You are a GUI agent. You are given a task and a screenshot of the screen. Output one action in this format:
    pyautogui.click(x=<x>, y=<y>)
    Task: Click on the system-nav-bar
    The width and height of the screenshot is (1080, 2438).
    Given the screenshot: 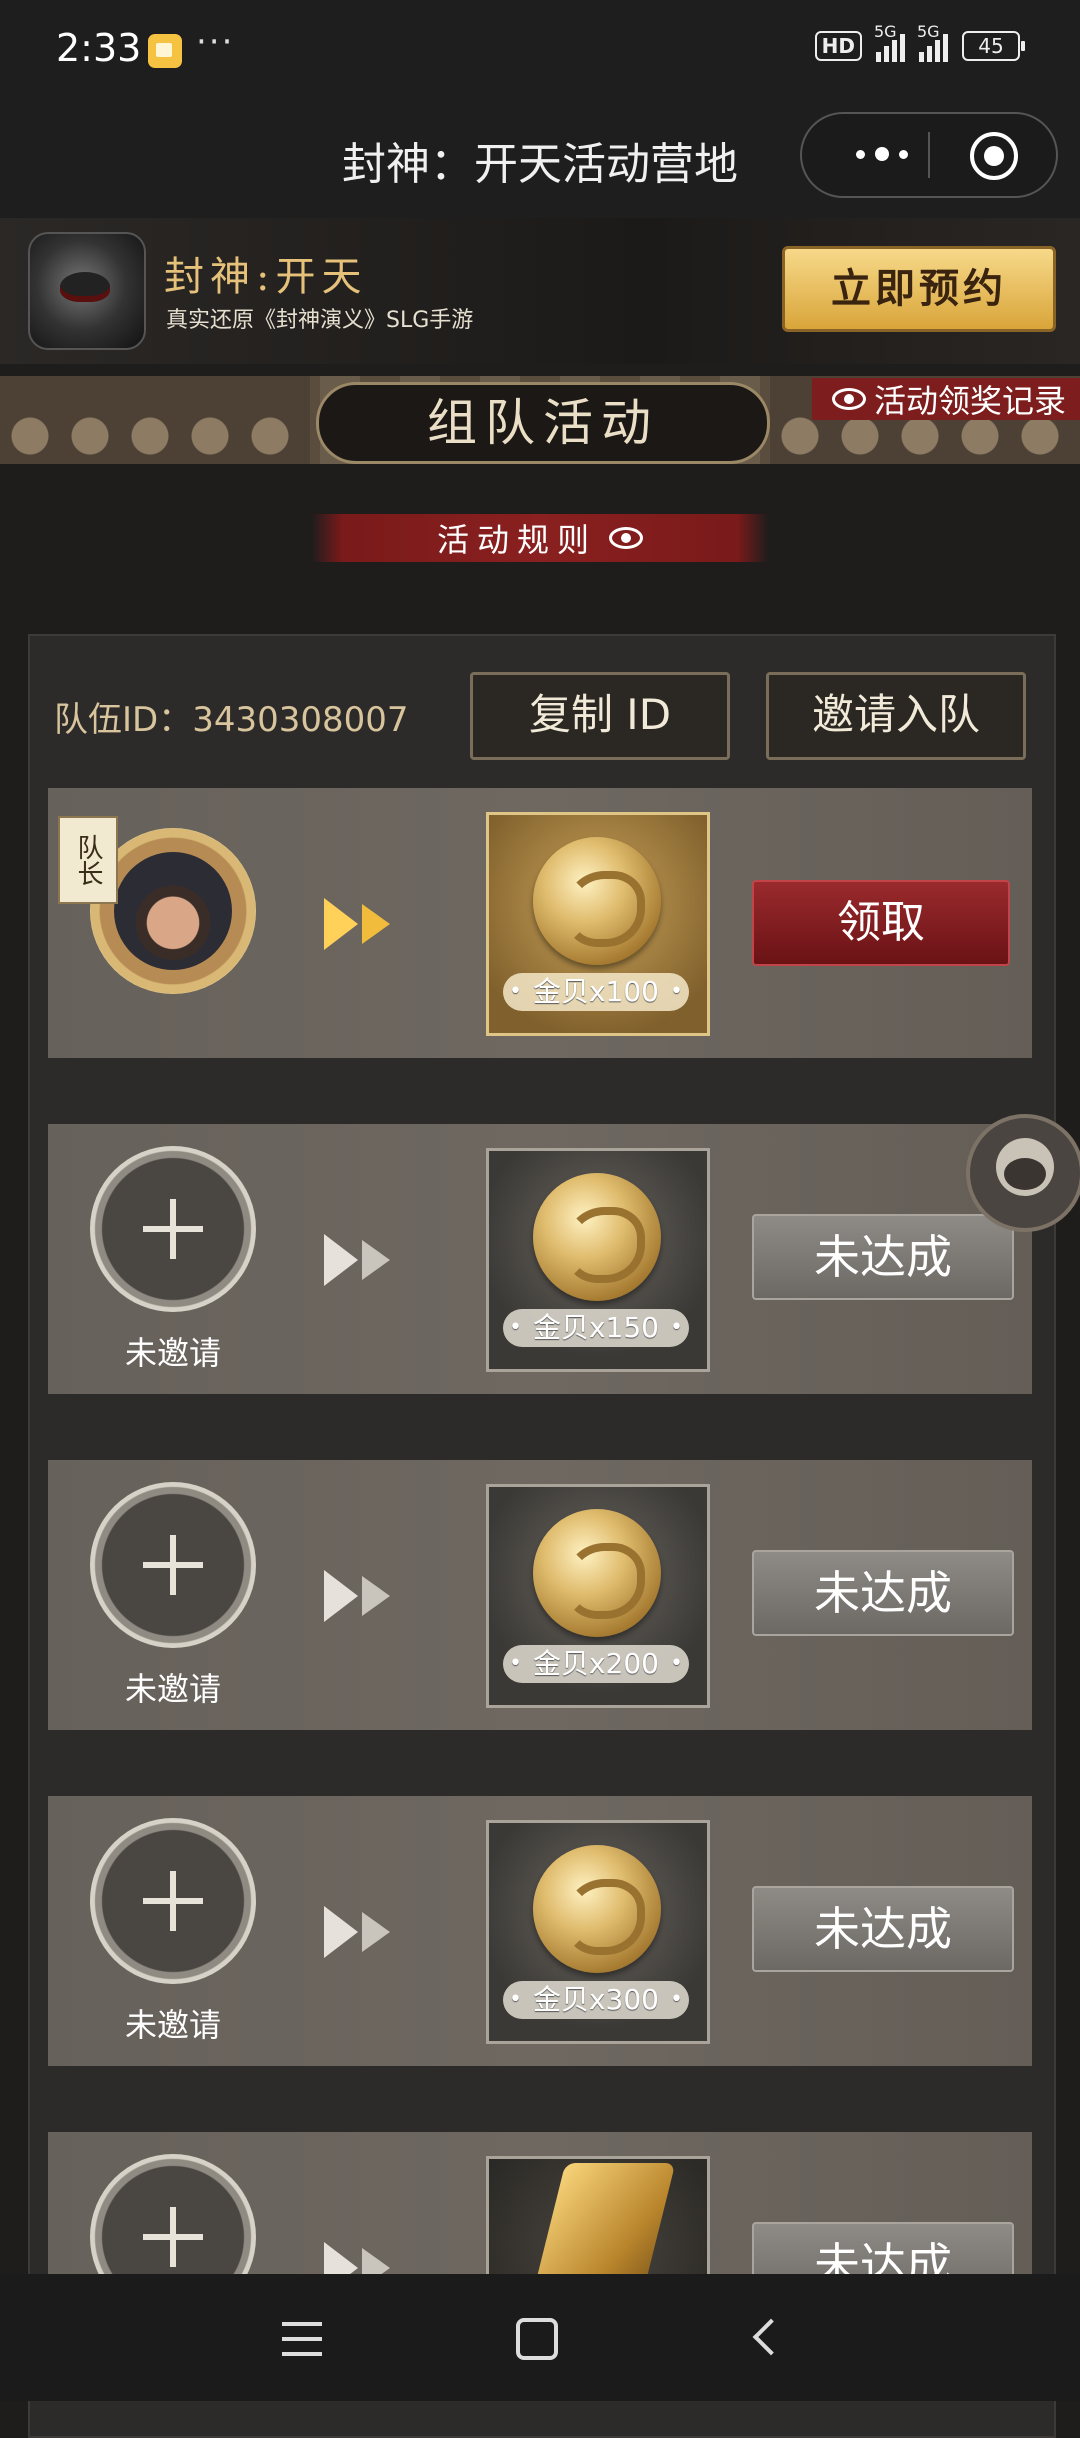 What is the action you would take?
    pyautogui.click(x=540, y=2337)
    